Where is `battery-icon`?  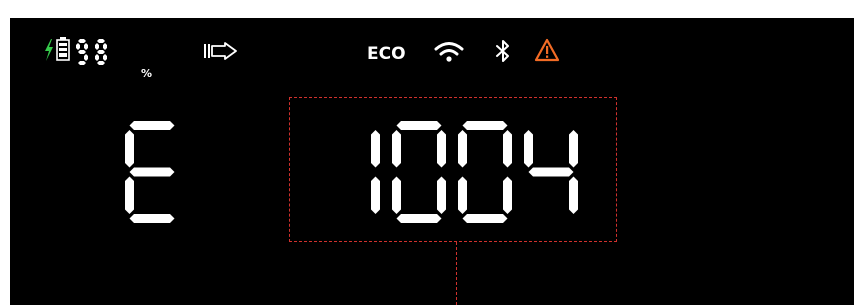
battery-icon is located at coordinates (63, 49).